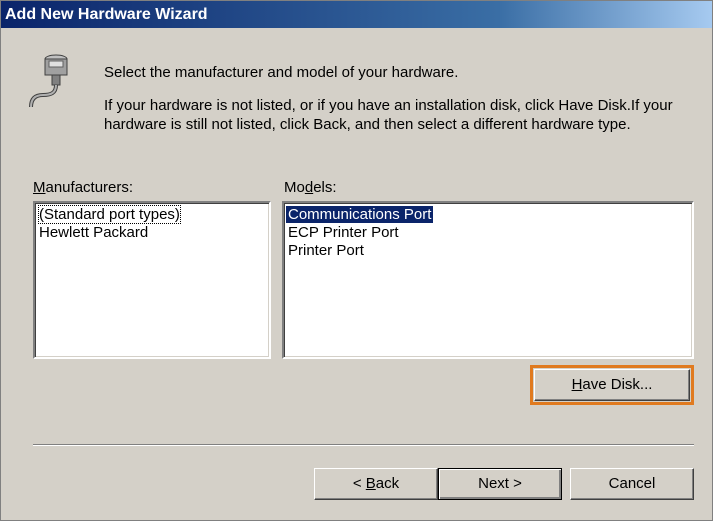 The image size is (713, 521). Describe the element at coordinates (106, 14) in the screenshot. I see `window-title: Add New Hardware Wizard` at that location.